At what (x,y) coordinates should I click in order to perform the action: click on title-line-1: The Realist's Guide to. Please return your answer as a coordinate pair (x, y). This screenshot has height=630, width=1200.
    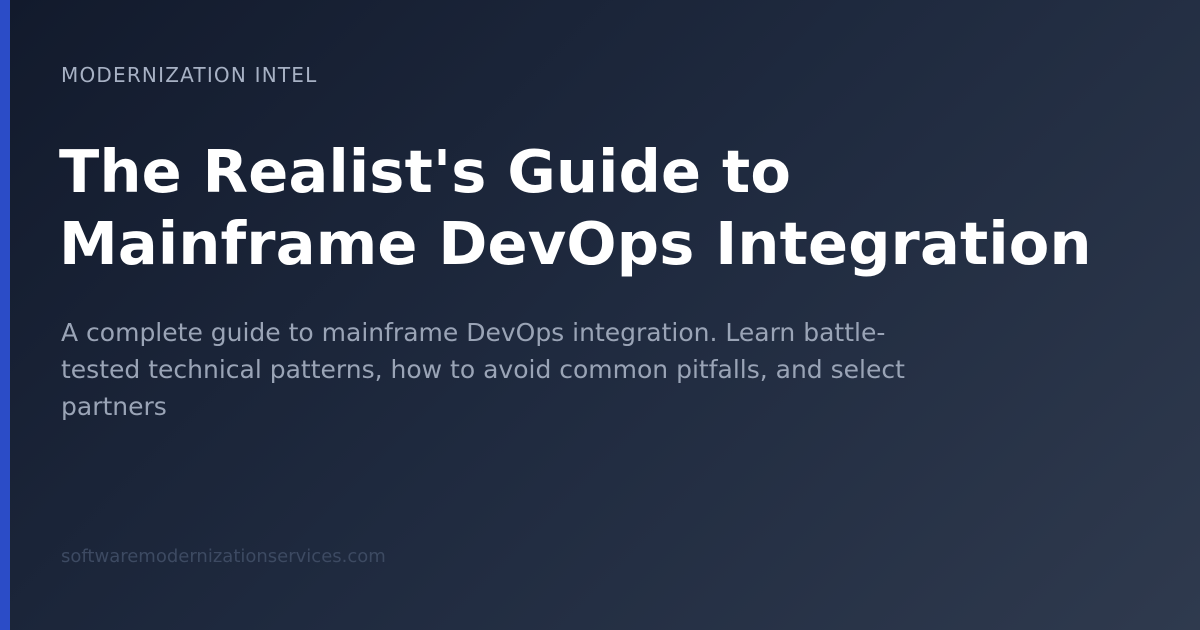
    Looking at the image, I should click on (425, 171).